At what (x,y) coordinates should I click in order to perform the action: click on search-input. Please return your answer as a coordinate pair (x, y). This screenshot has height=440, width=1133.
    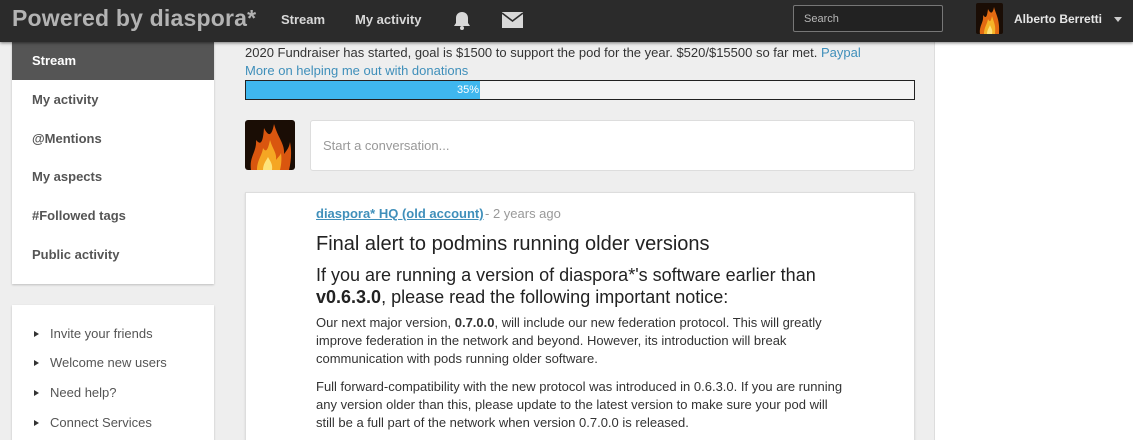
    Looking at the image, I should click on (868, 18).